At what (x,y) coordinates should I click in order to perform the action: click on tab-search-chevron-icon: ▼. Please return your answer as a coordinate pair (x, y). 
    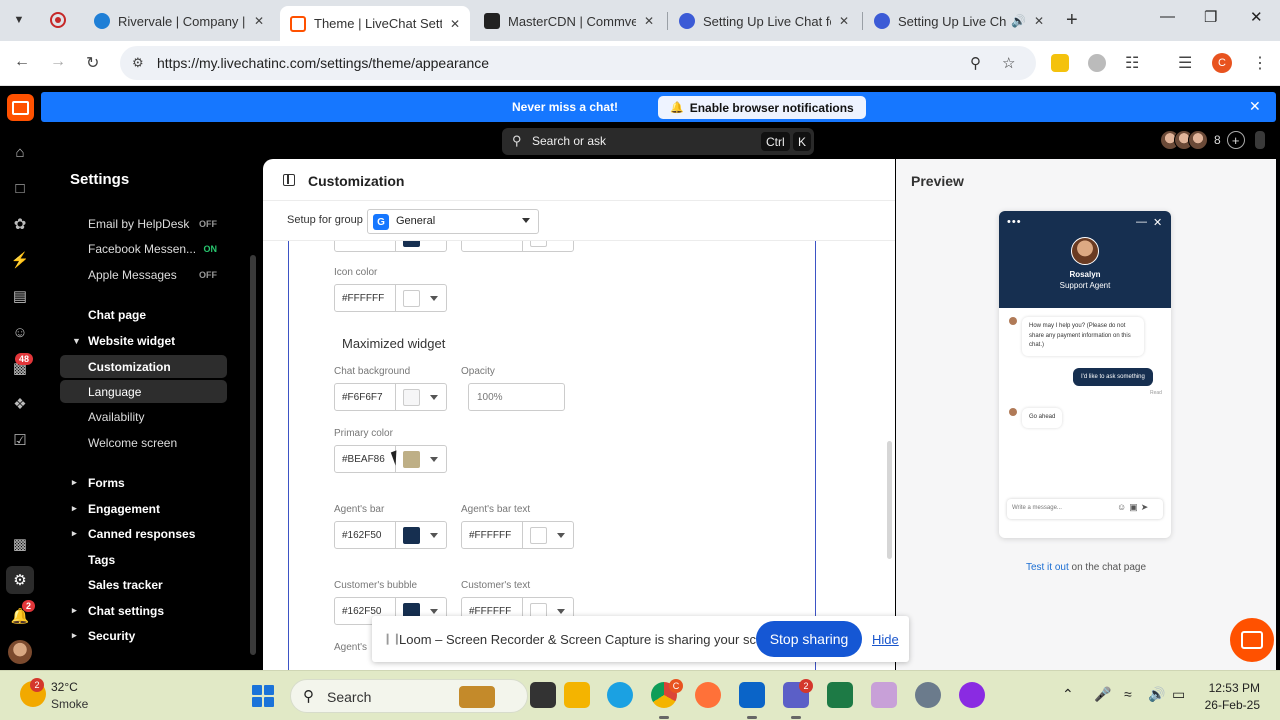
    Looking at the image, I should click on (19, 20).